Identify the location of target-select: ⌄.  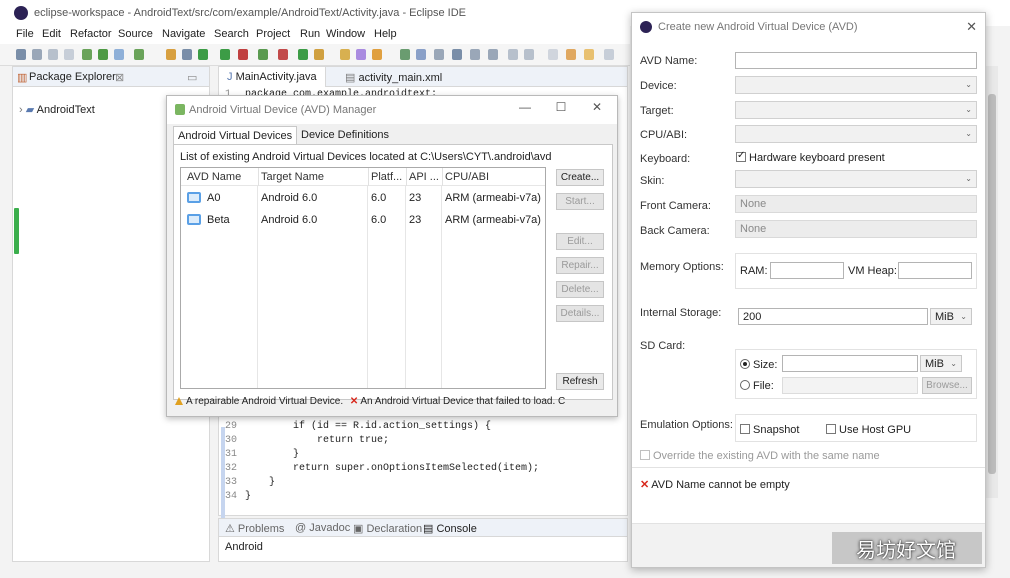
(856, 110).